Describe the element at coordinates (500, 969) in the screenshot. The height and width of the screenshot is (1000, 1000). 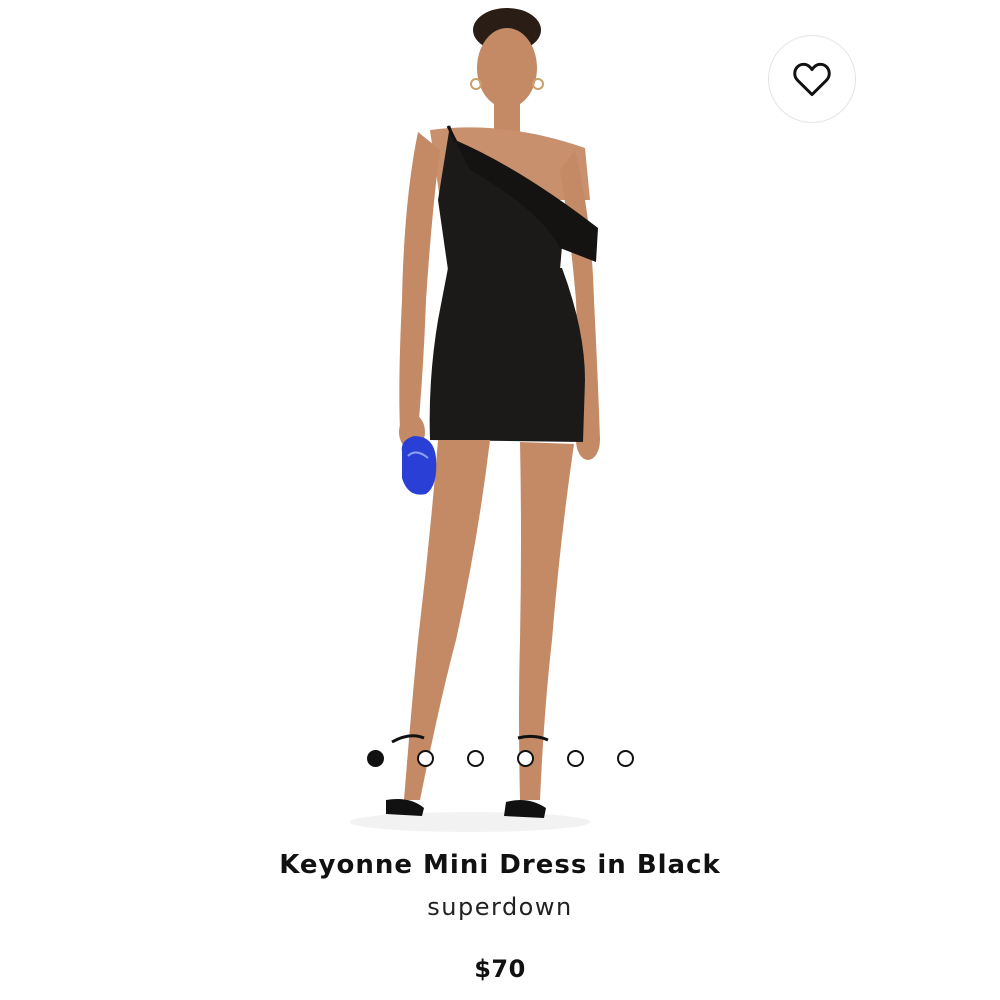
I see `product-price: $70` at that location.